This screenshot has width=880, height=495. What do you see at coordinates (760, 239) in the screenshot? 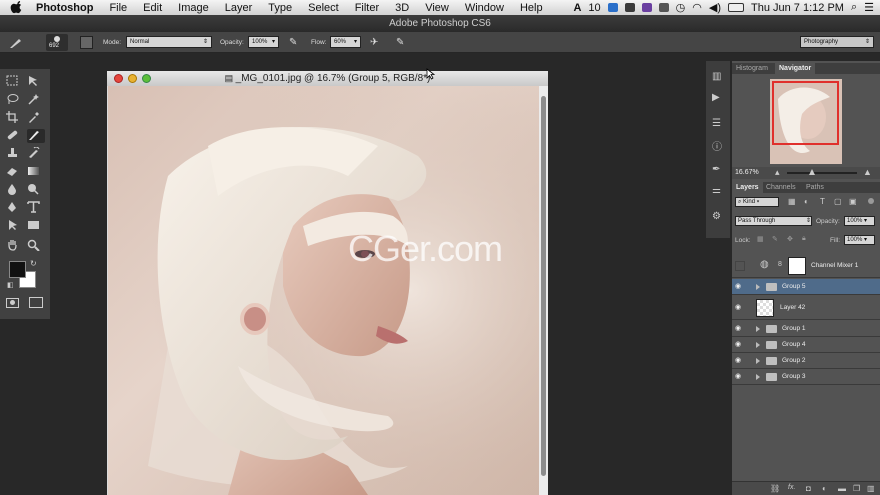
I see `lock-transparent-icon: ▦` at bounding box center [760, 239].